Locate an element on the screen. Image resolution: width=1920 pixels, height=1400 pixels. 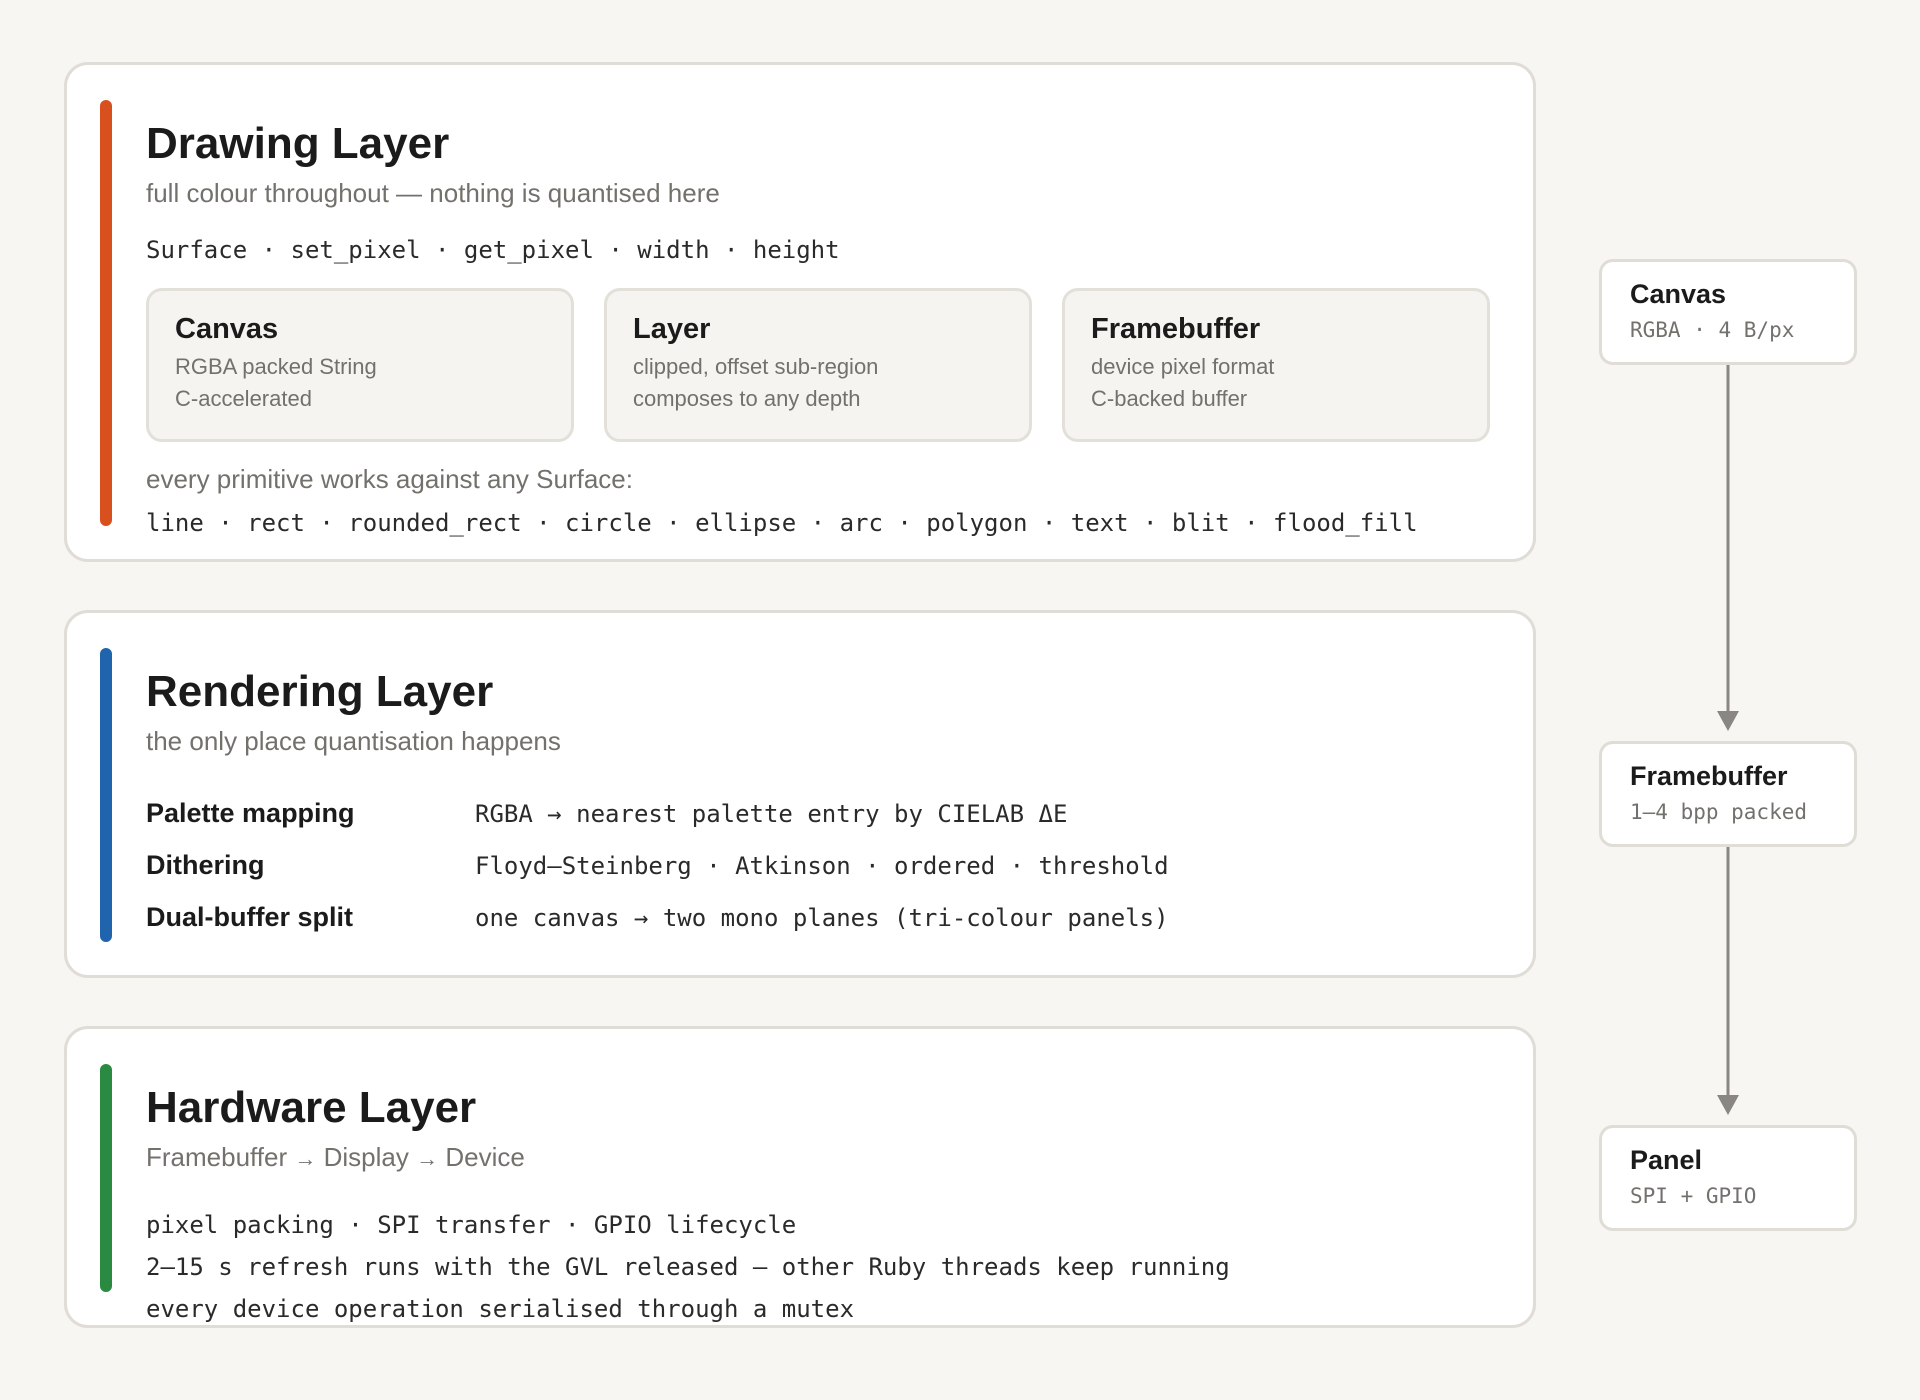
flow-node-title: Canvas is located at coordinates (1678, 294).